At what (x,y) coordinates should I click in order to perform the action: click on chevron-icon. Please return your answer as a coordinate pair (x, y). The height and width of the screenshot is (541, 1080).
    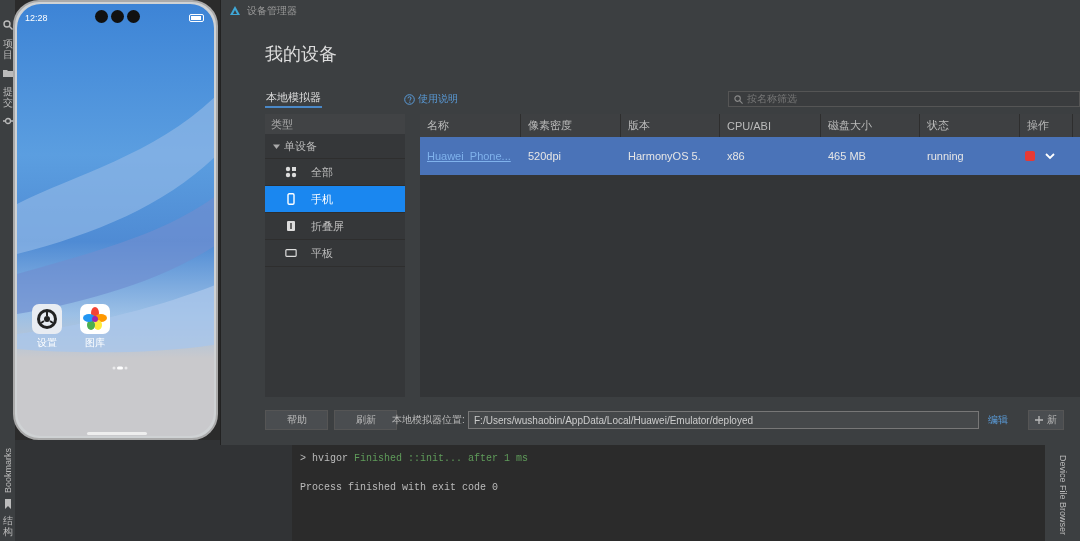
    Looking at the image, I should click on (1050, 156).